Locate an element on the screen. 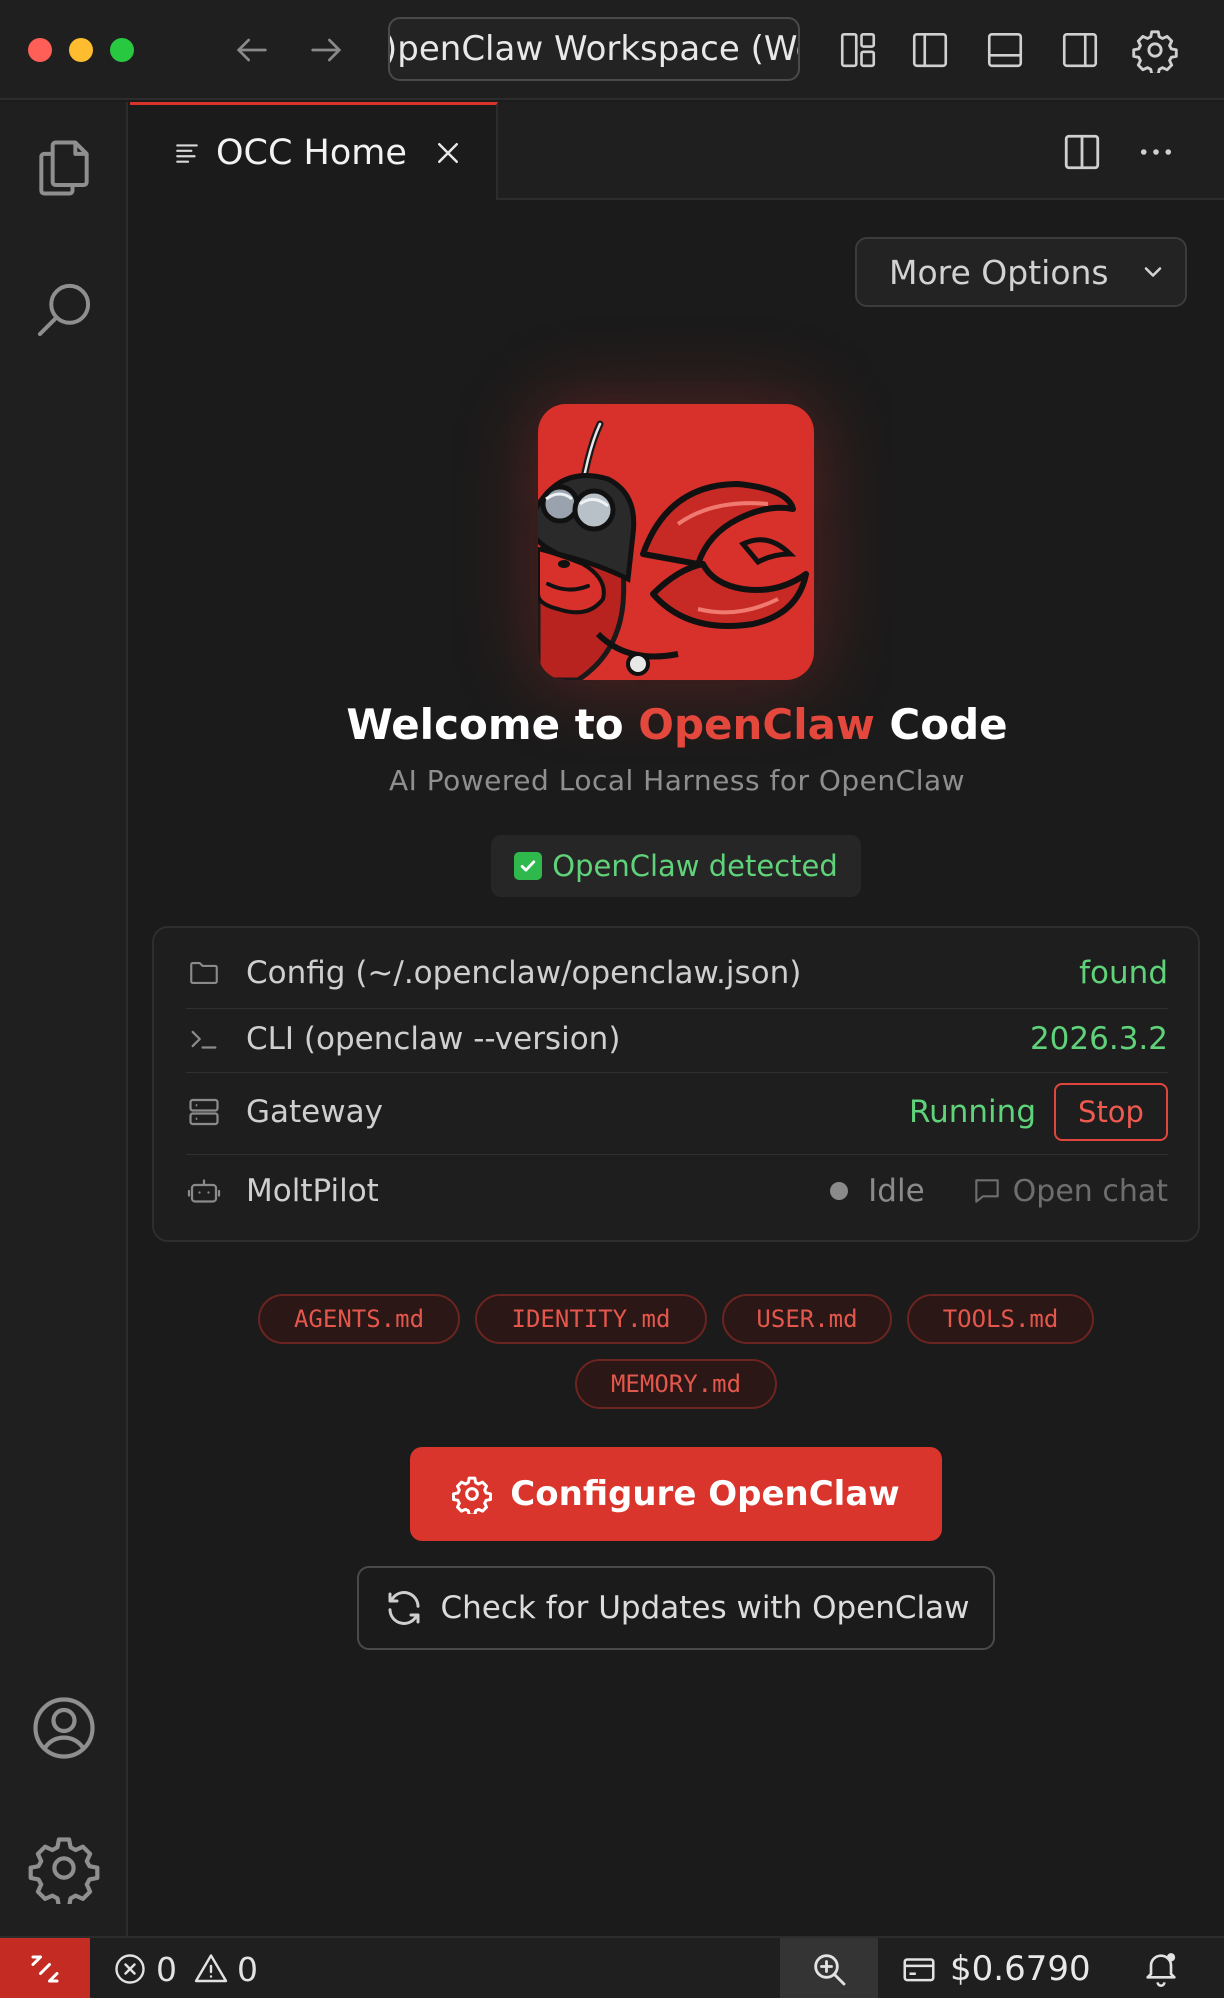  moltpilot-status: Idle is located at coordinates (896, 1191).